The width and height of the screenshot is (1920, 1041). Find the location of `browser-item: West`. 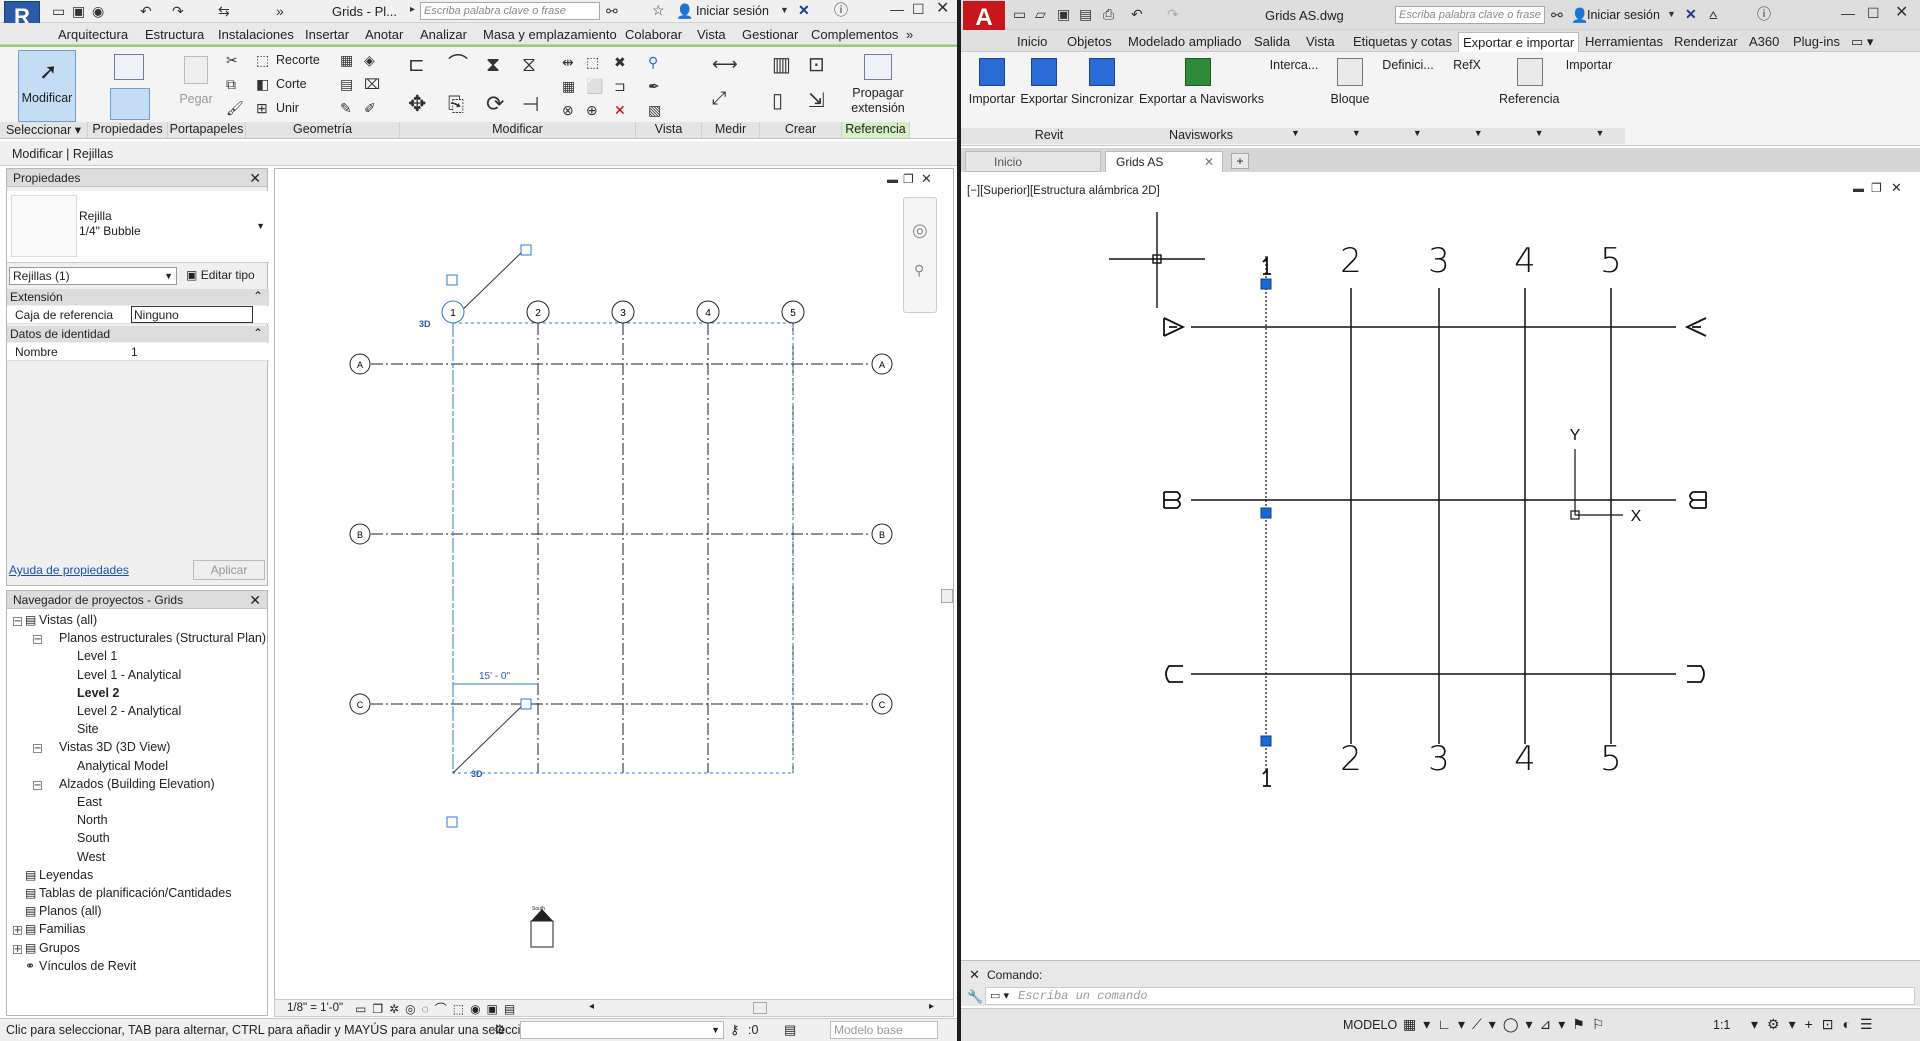

browser-item: West is located at coordinates (91, 857).